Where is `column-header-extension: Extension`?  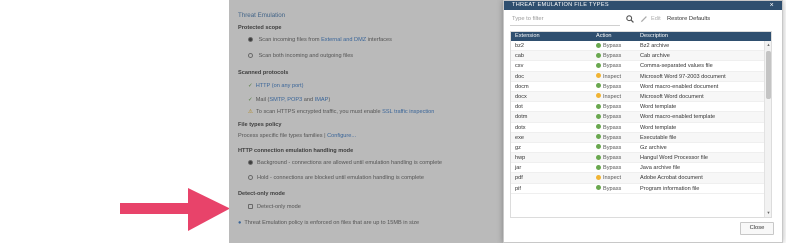
column-header-extension: Extension is located at coordinates (551, 36).